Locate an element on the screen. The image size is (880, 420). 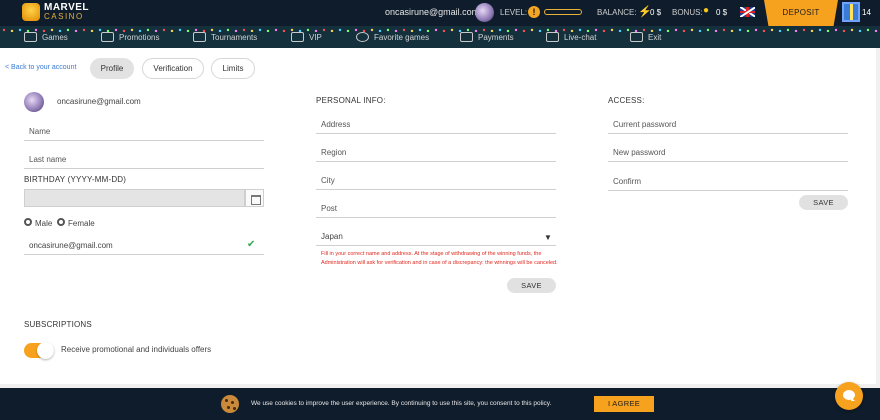
calendar-icon is located at coordinates (254, 198).